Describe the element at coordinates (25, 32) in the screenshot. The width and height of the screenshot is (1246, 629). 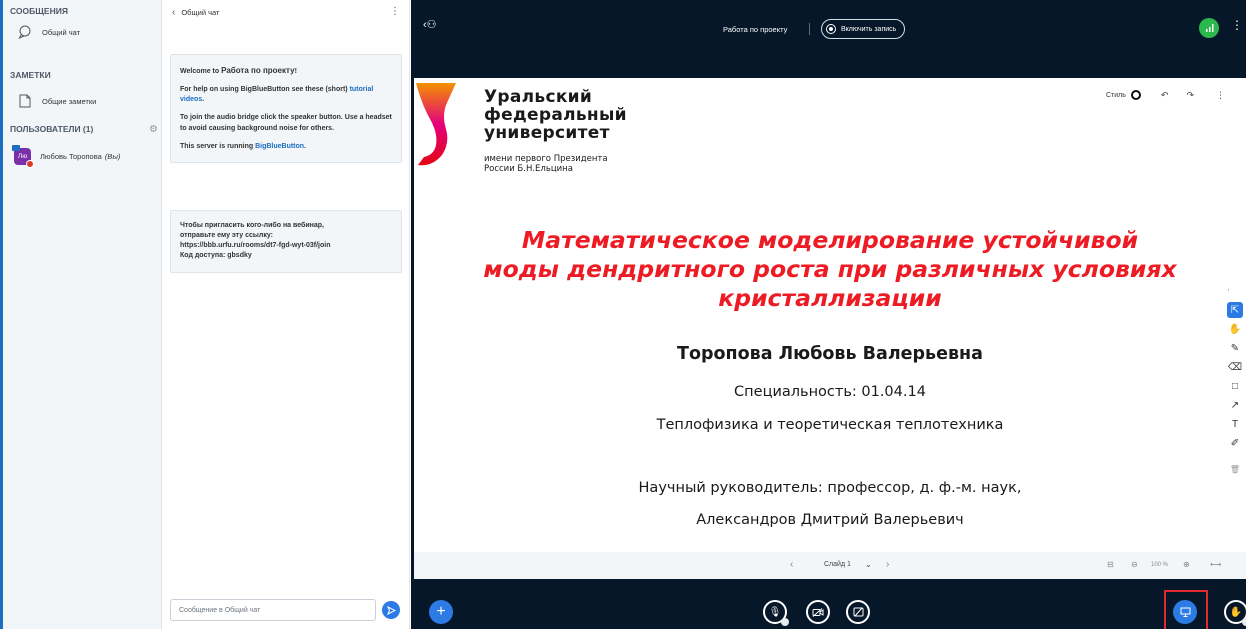
I see `chat-icon` at that location.